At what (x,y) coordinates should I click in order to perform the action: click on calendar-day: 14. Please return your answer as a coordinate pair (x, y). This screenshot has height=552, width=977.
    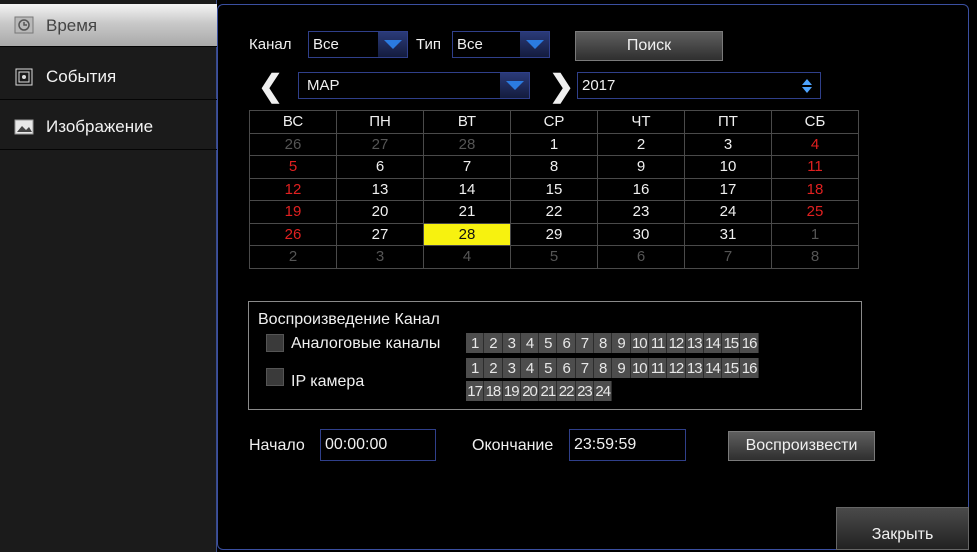
    Looking at the image, I should click on (467, 189).